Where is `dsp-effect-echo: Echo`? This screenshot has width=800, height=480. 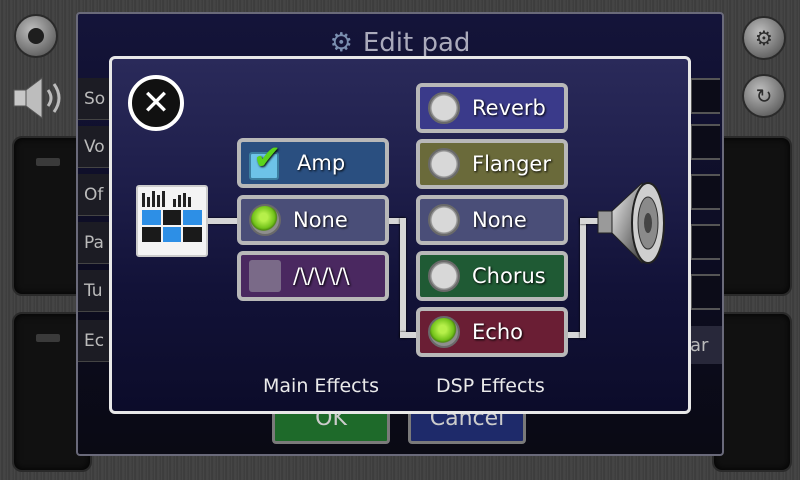
dsp-effect-echo: Echo is located at coordinates (492, 332).